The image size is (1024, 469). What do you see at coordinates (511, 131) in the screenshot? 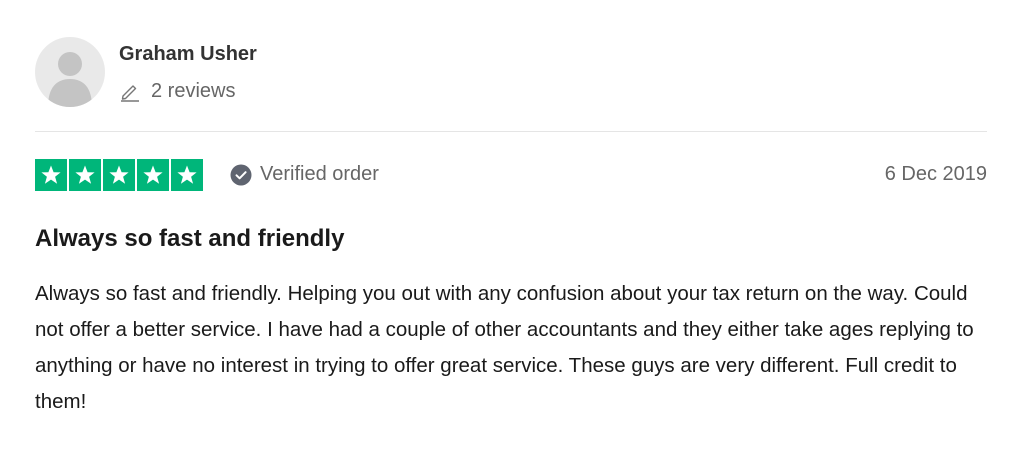
I see `divider` at bounding box center [511, 131].